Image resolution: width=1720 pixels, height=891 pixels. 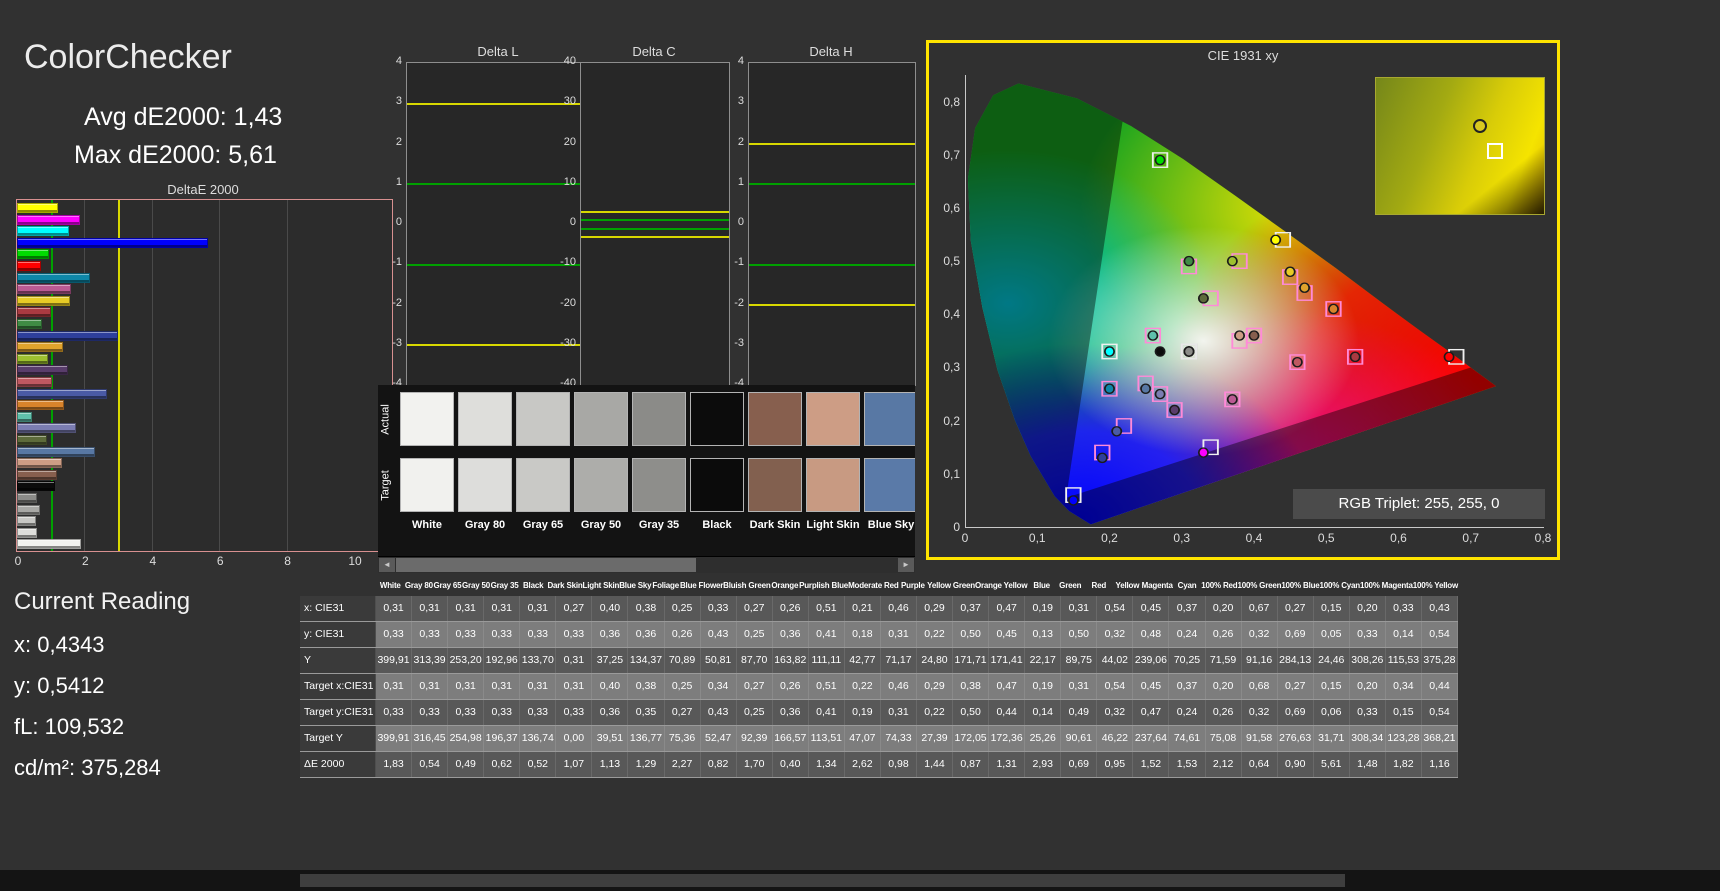 I want to click on table-cell: 0,19, so click(x=862, y=712).